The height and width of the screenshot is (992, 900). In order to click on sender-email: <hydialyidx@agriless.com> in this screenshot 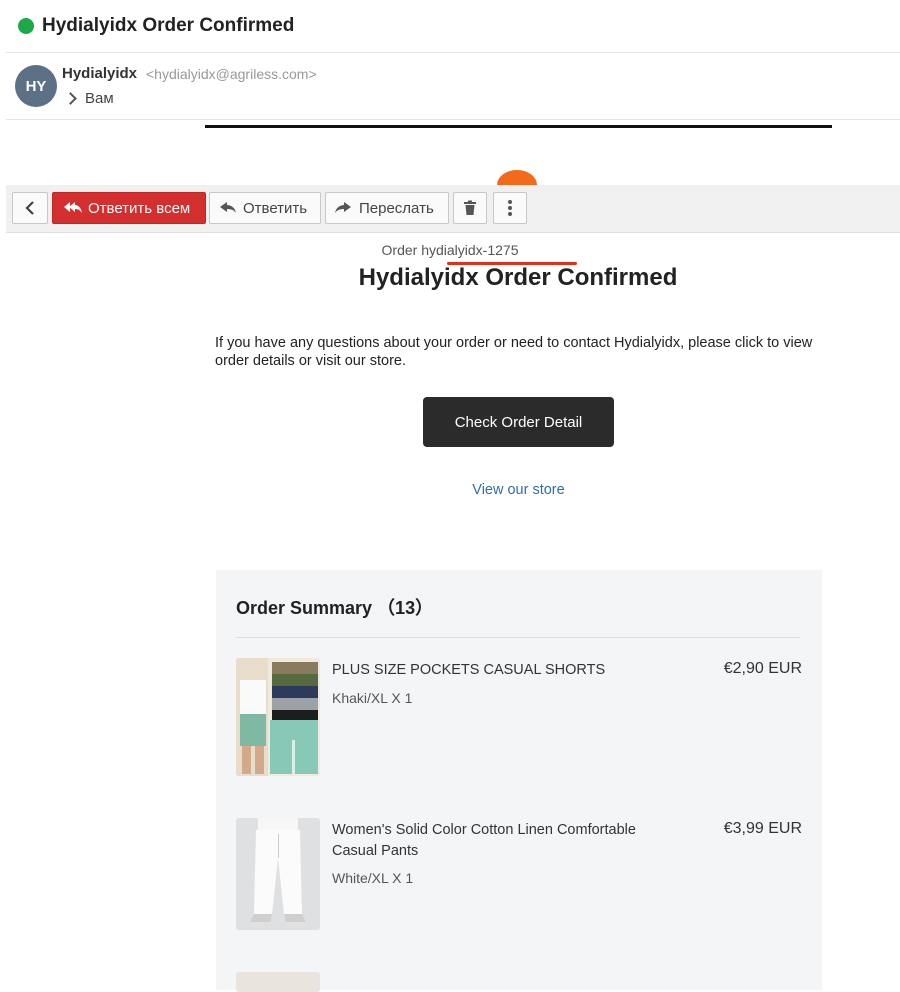, I will do `click(231, 74)`.